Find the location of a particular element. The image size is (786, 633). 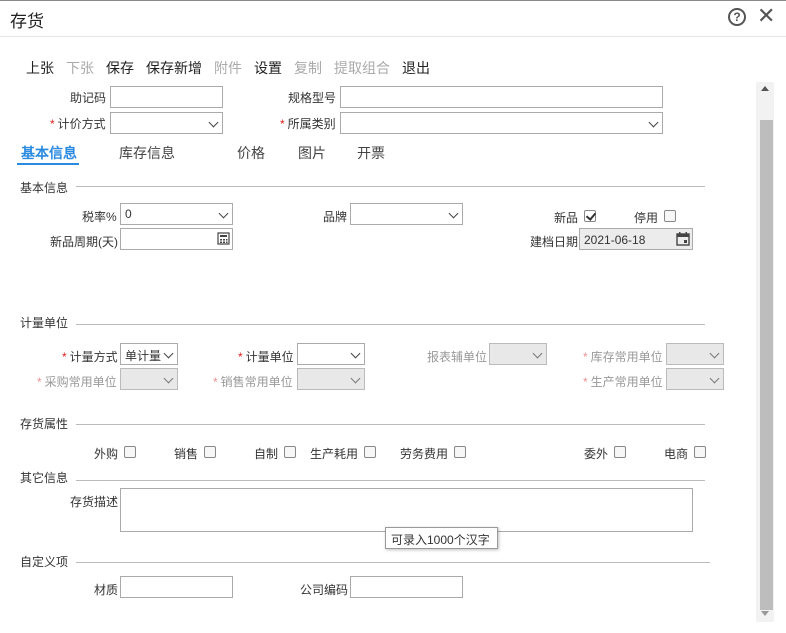

measure-method-value: 单计量 is located at coordinates (143, 356).